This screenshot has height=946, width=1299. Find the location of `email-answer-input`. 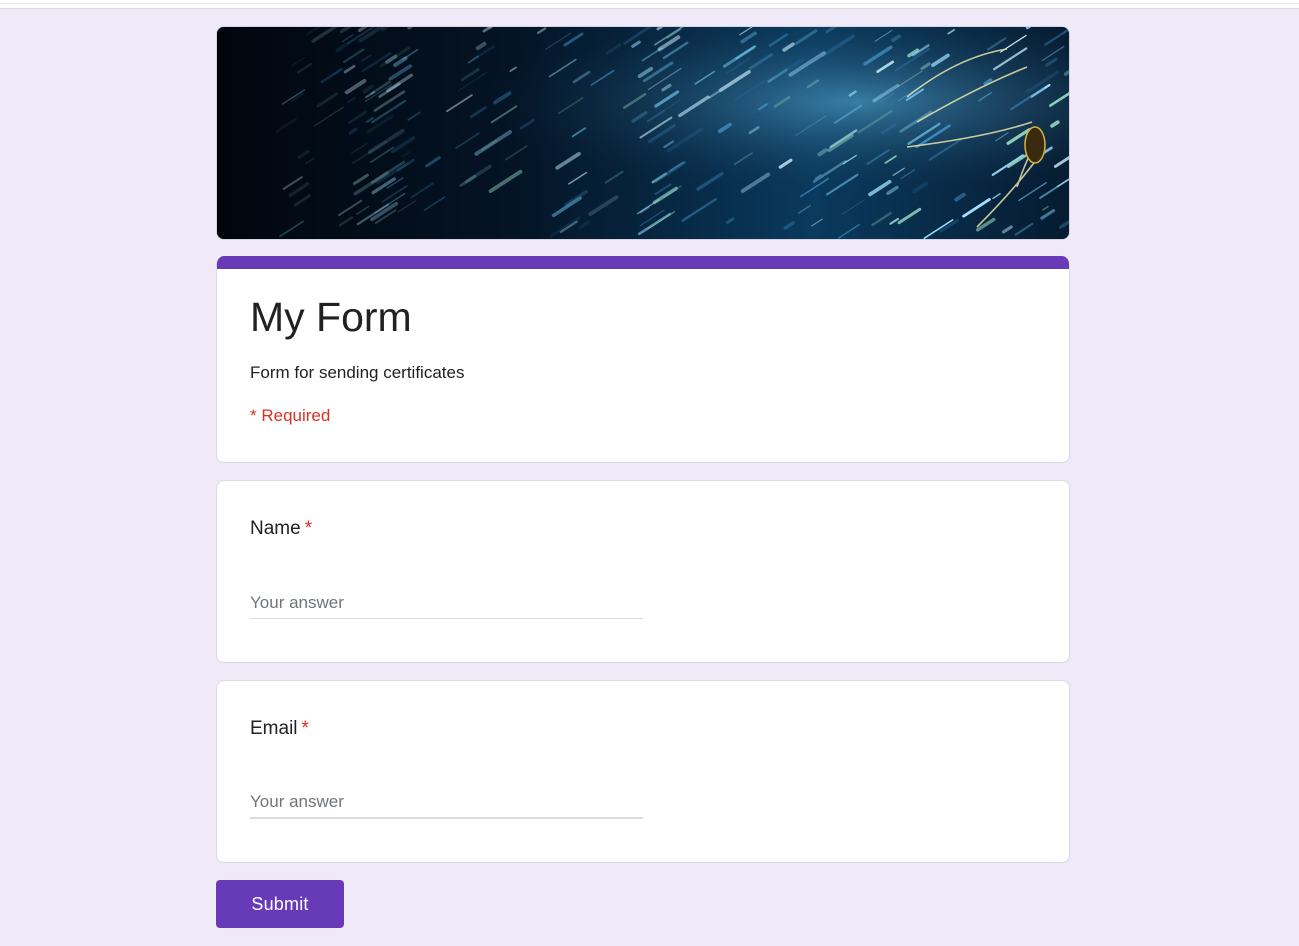

email-answer-input is located at coordinates (446, 803).